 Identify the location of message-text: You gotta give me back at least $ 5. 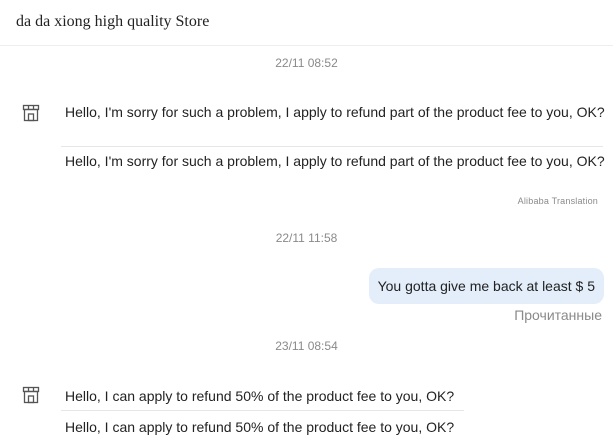
(486, 286).